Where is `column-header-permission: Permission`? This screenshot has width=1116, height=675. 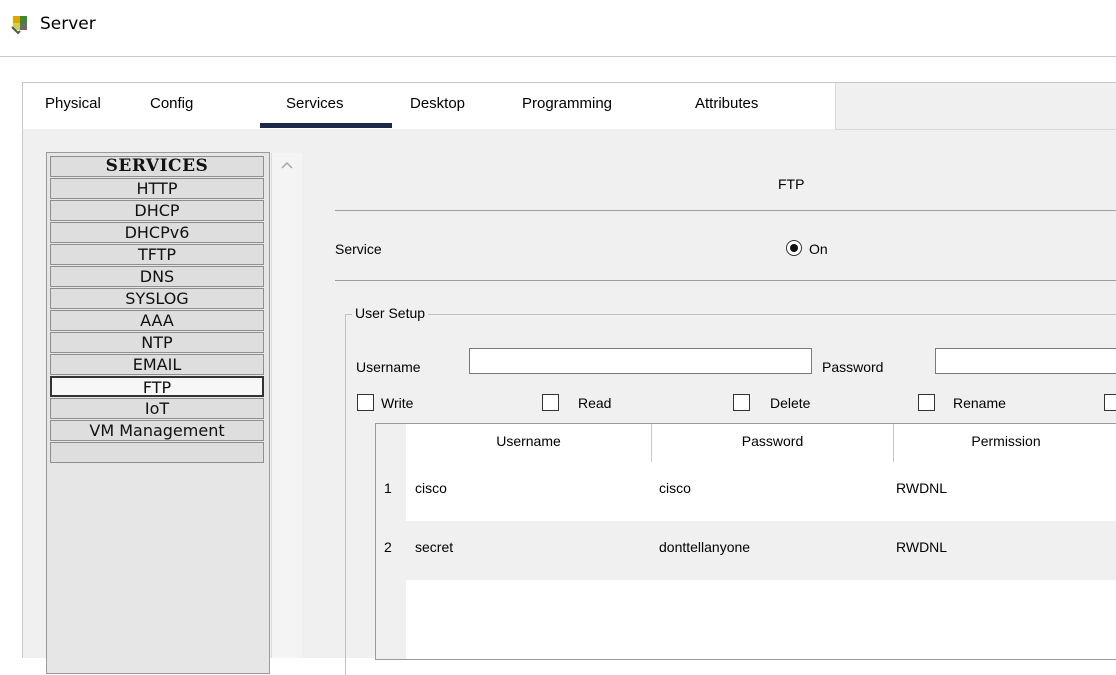
column-header-permission: Permission is located at coordinates (1005, 443).